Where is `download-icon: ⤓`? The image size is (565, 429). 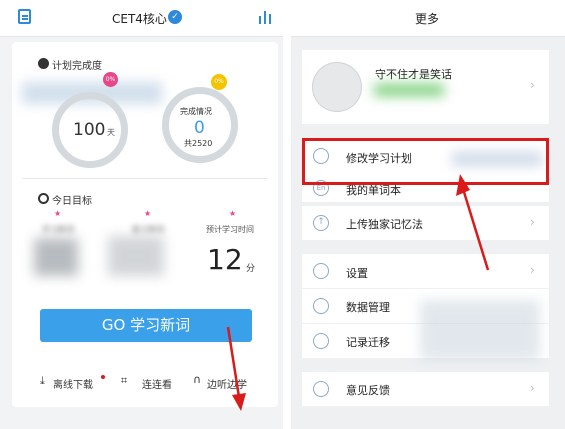
download-icon: ⤓ is located at coordinates (42, 380).